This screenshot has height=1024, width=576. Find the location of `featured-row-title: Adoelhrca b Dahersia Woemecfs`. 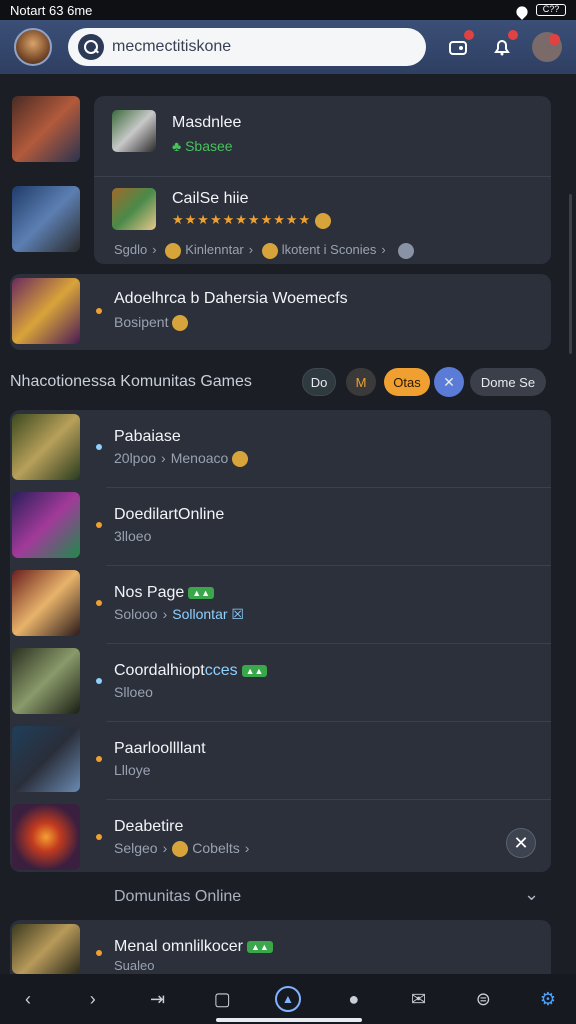

featured-row-title: Adoelhrca b Dahersia Woemecfs is located at coordinates (231, 298).